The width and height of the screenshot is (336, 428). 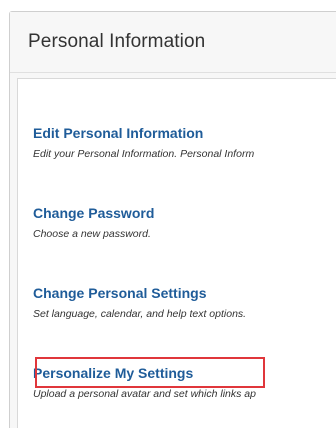 I want to click on panel-header: Personal Information, so click(x=173, y=42).